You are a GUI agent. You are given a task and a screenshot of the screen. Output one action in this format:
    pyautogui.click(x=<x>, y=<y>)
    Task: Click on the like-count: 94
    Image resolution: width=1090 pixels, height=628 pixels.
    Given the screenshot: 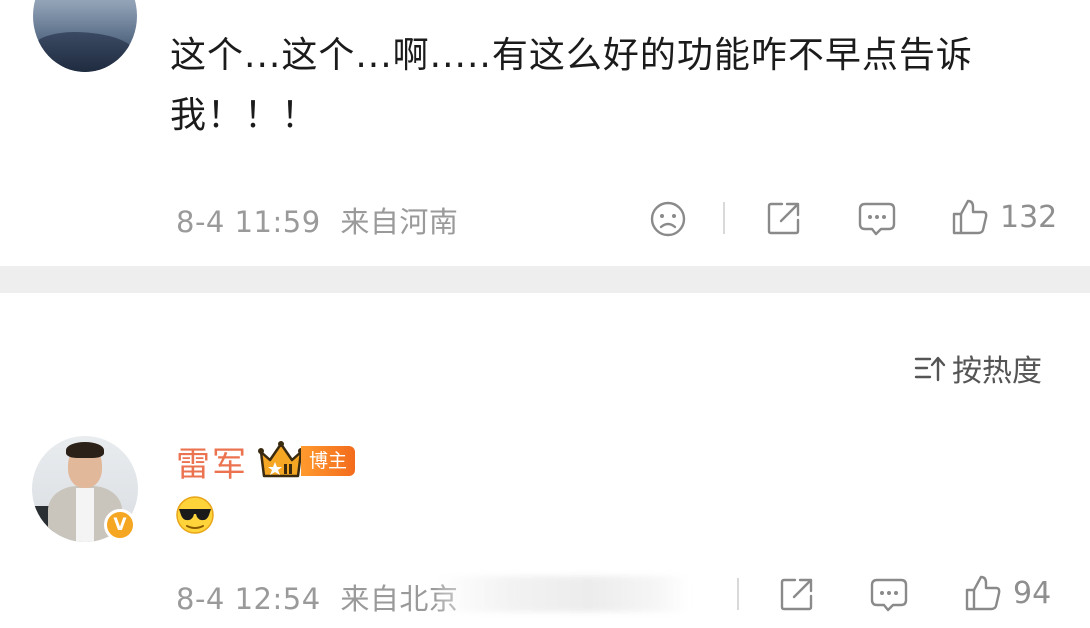 What is the action you would take?
    pyautogui.click(x=1032, y=593)
    